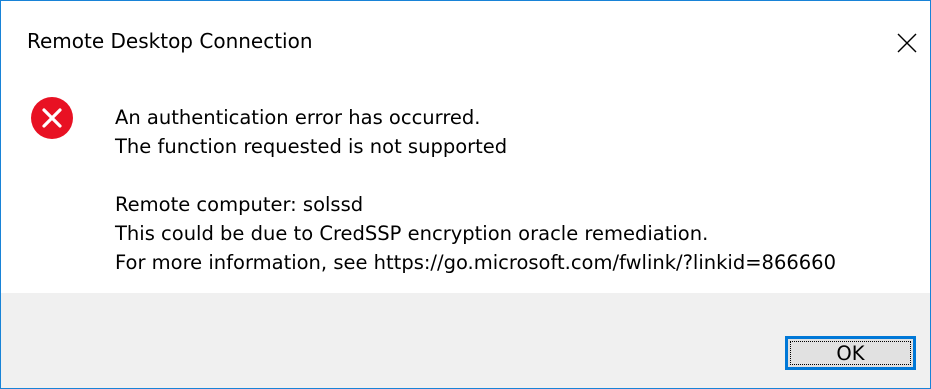 This screenshot has height=389, width=931. I want to click on message-spacer, so click(475, 175).